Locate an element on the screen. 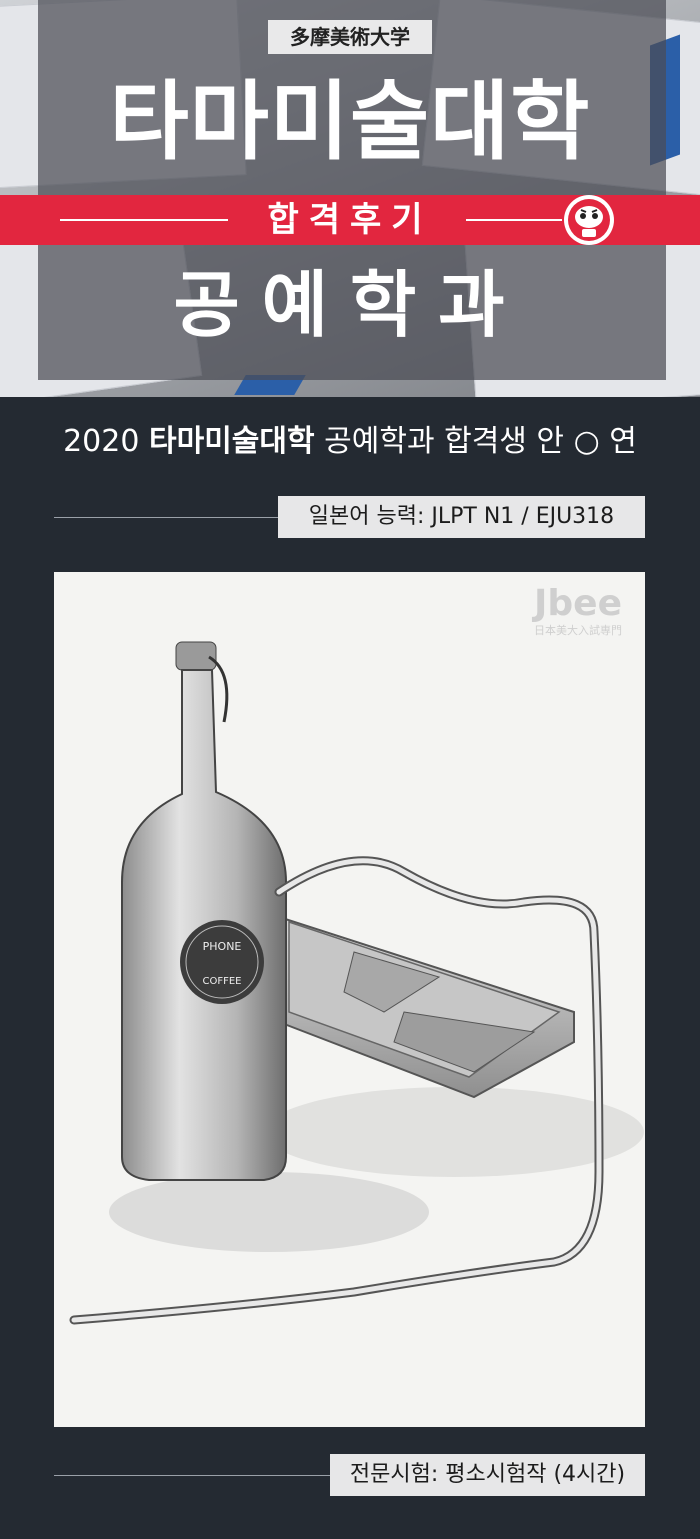 This screenshot has width=700, height=1539. department-title: 공예학과 is located at coordinates (350, 305).